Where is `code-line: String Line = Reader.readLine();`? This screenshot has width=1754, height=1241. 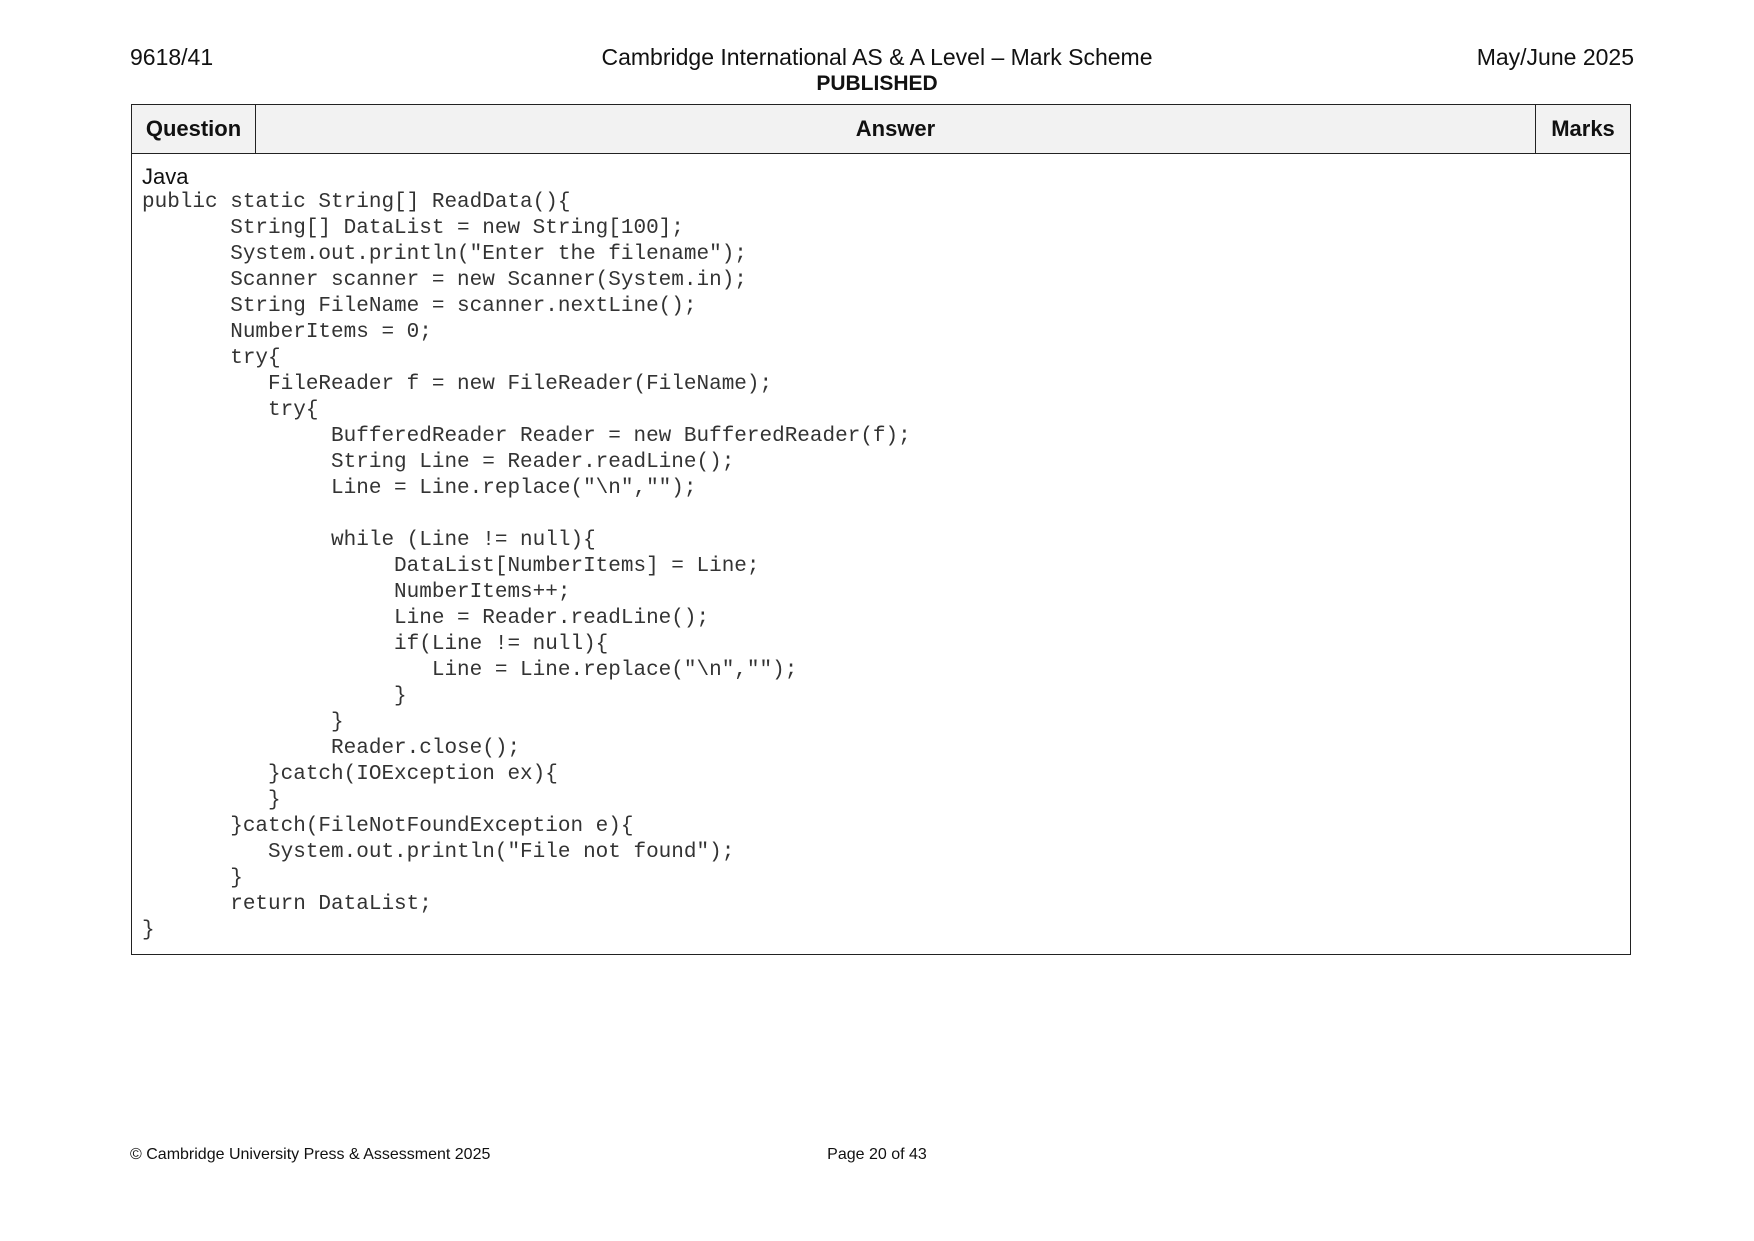 code-line: String Line = Reader.readLine(); is located at coordinates (438, 462).